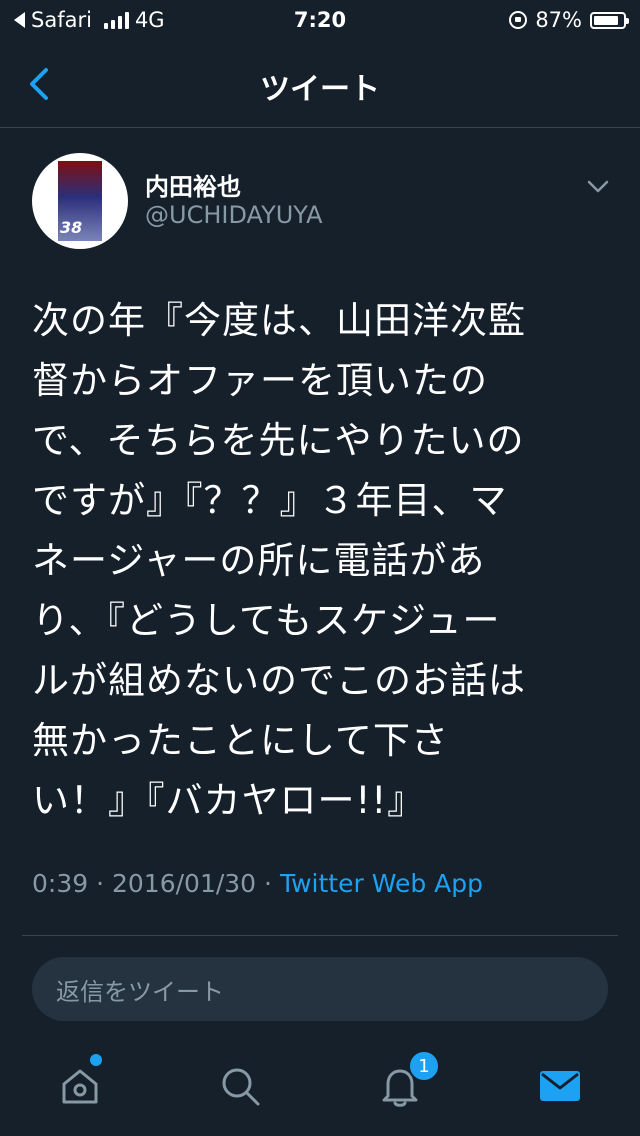 The width and height of the screenshot is (640, 1136). What do you see at coordinates (257, 883) in the screenshot?
I see `tweet-meta: 0:39 · 2016/01/30 · Twitter Web App` at bounding box center [257, 883].